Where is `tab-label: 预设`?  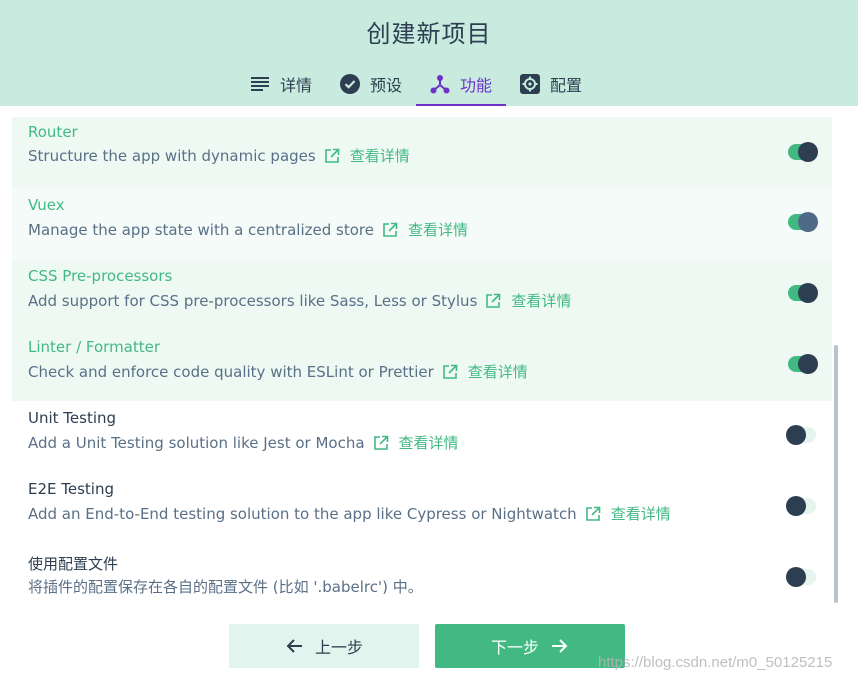 tab-label: 预设 is located at coordinates (386, 85).